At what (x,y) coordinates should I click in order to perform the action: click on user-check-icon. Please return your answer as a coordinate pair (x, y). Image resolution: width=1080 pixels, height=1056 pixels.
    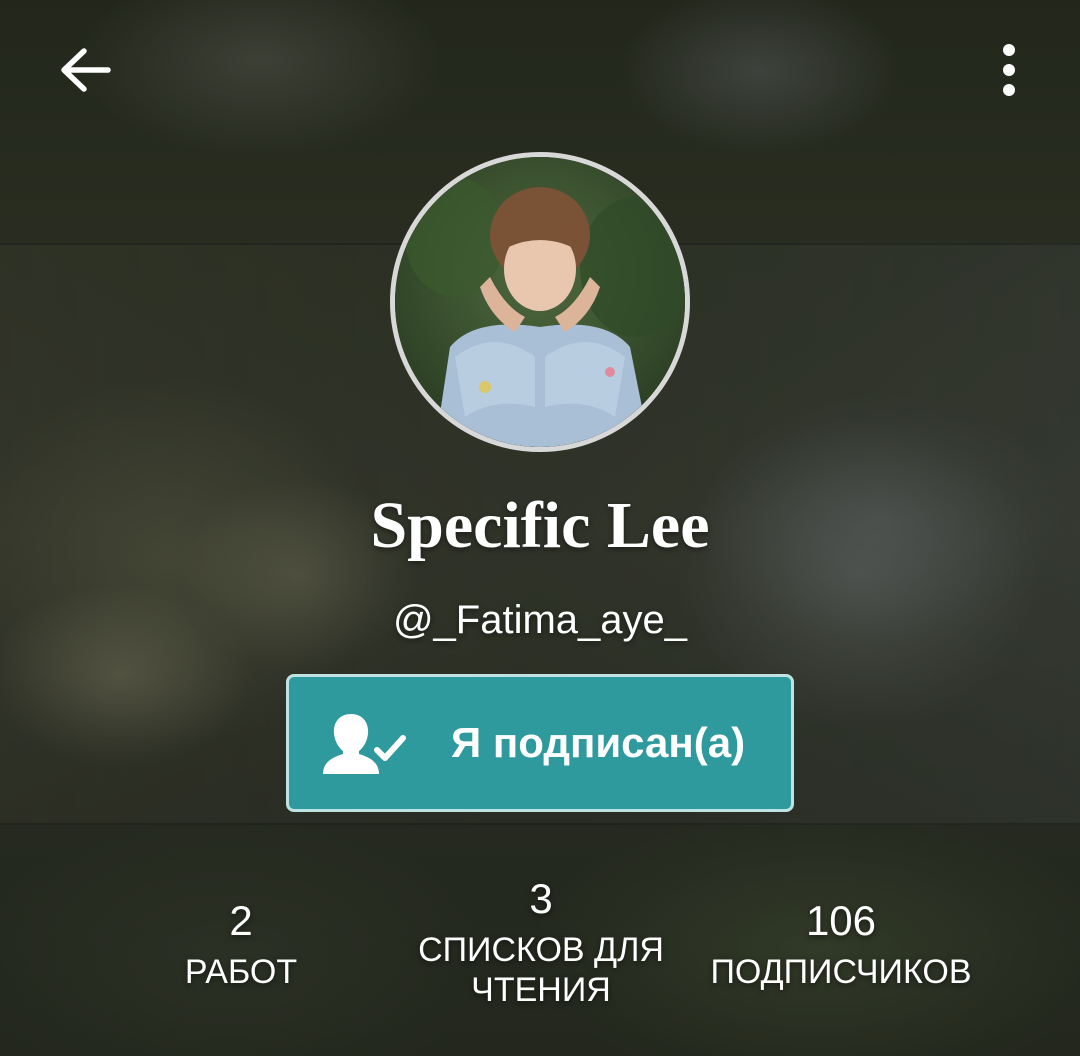
    Looking at the image, I should click on (365, 743).